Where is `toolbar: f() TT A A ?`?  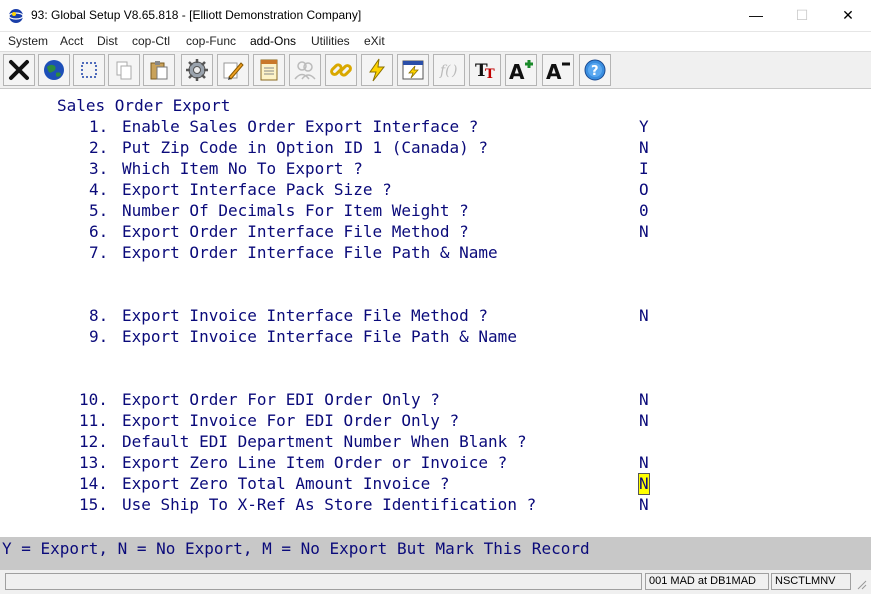 toolbar: f() TT A A ? is located at coordinates (435, 70).